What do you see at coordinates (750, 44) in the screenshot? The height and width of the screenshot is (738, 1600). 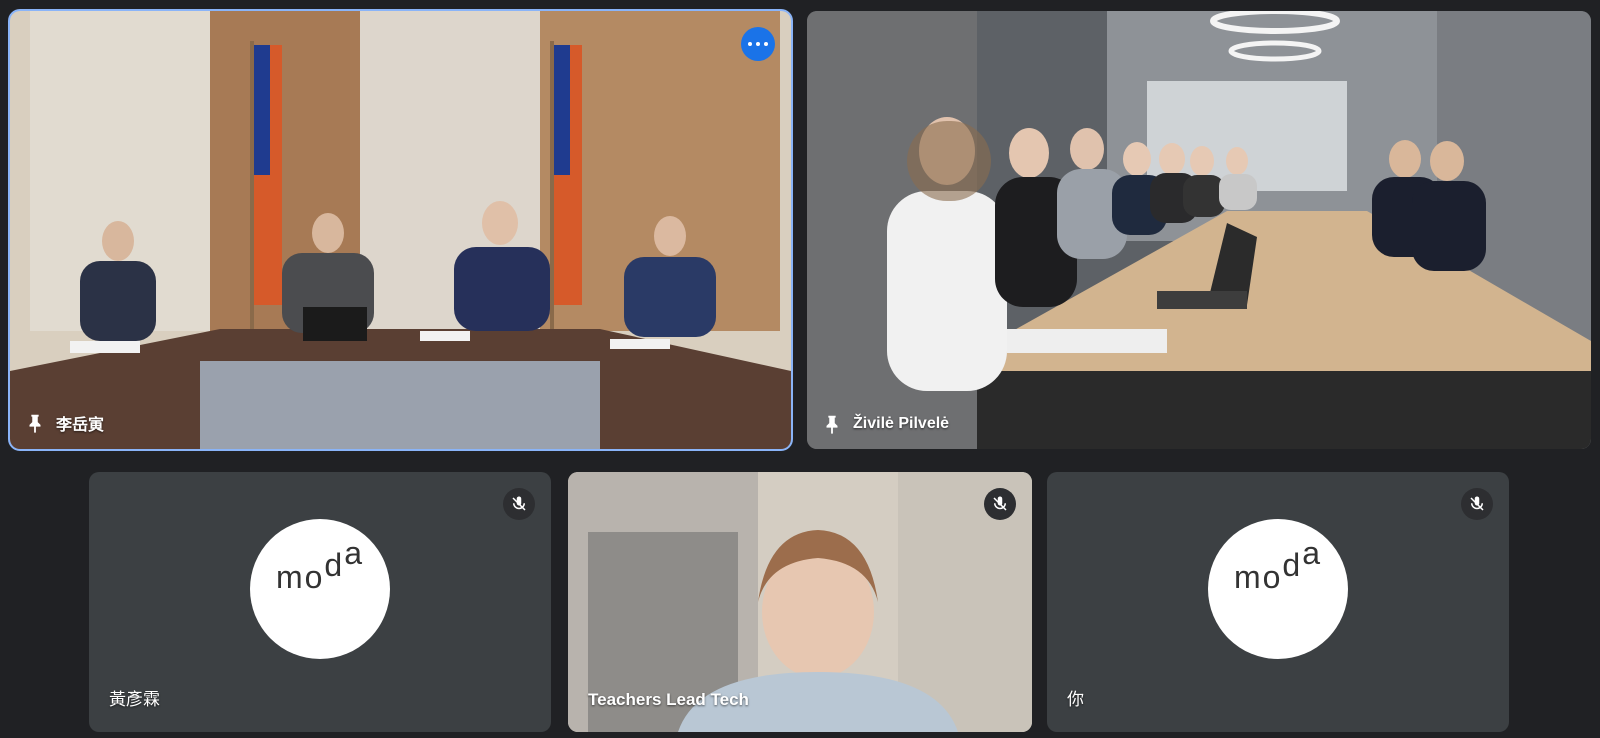 I see `more-options-icon` at bounding box center [750, 44].